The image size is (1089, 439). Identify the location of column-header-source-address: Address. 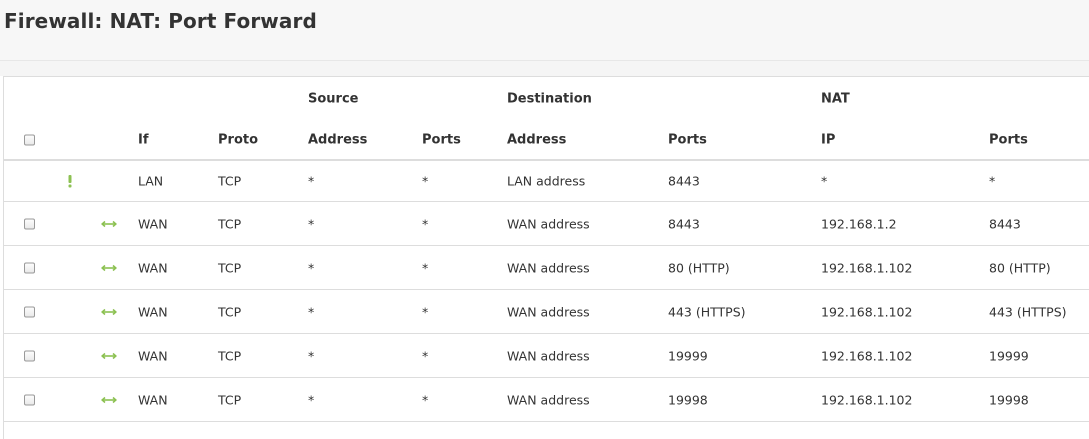
(337, 139).